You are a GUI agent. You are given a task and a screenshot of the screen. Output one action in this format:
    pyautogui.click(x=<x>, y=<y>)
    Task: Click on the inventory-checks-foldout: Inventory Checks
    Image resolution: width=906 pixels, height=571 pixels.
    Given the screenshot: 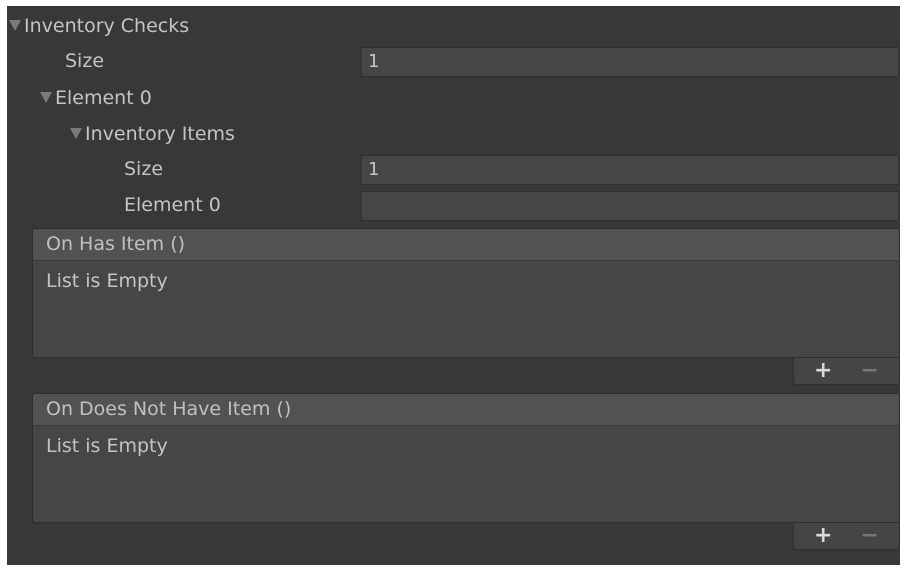 What is the action you would take?
    pyautogui.click(x=99, y=25)
    